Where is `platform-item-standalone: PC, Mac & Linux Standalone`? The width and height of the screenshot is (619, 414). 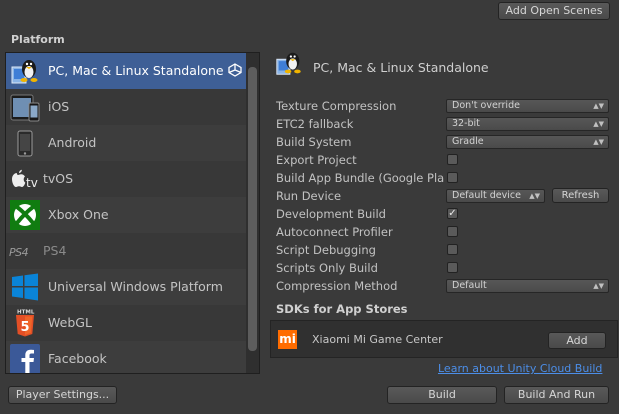
platform-item-standalone: PC, Mac & Linux Standalone is located at coordinates (126, 71).